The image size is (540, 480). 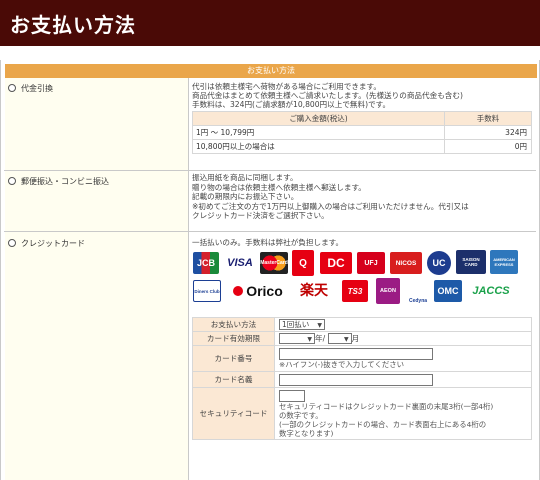 I want to click on aeon-logo: AEON, so click(x=388, y=291).